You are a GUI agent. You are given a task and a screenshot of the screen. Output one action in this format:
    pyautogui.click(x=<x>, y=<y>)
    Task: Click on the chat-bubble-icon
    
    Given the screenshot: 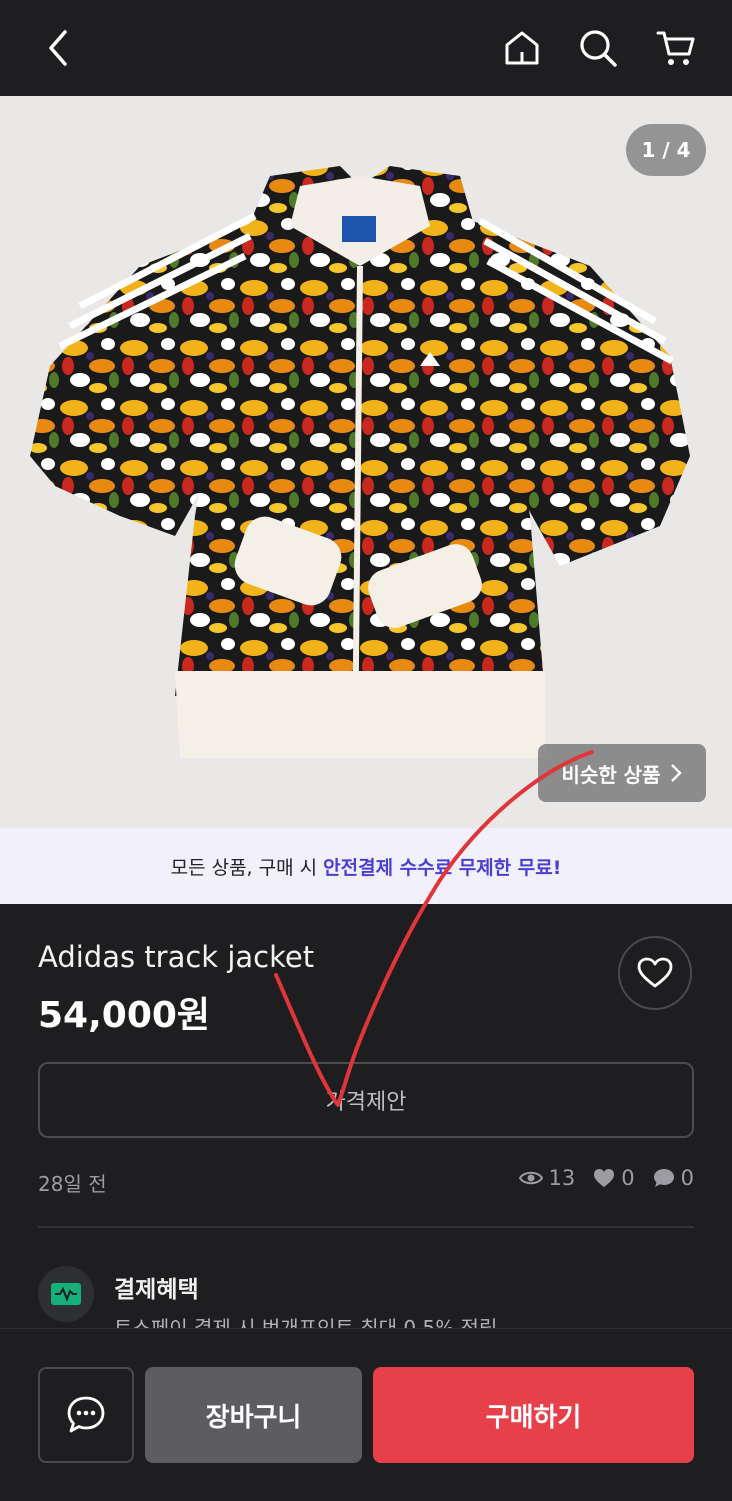 What is the action you would take?
    pyautogui.click(x=663, y=1178)
    